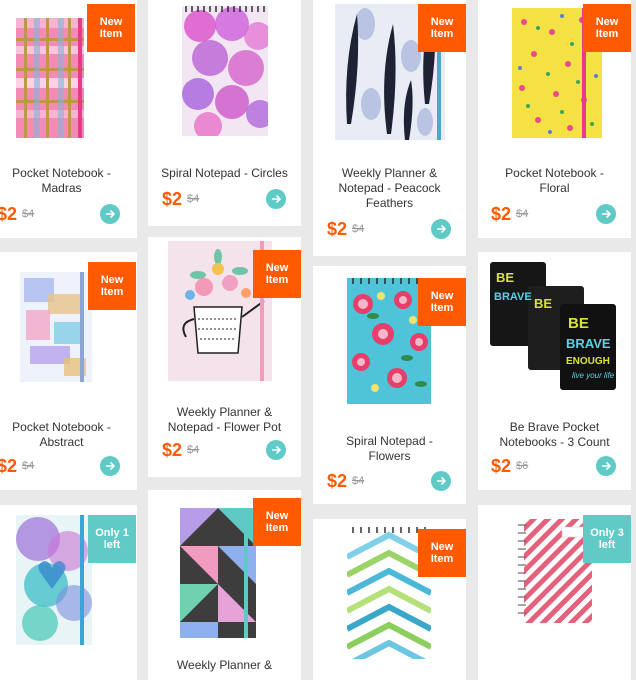 This screenshot has width=636, height=680. I want to click on product-card-madras: New Item Pocket Notebook - Madras $2 $4, so click(68, 119).